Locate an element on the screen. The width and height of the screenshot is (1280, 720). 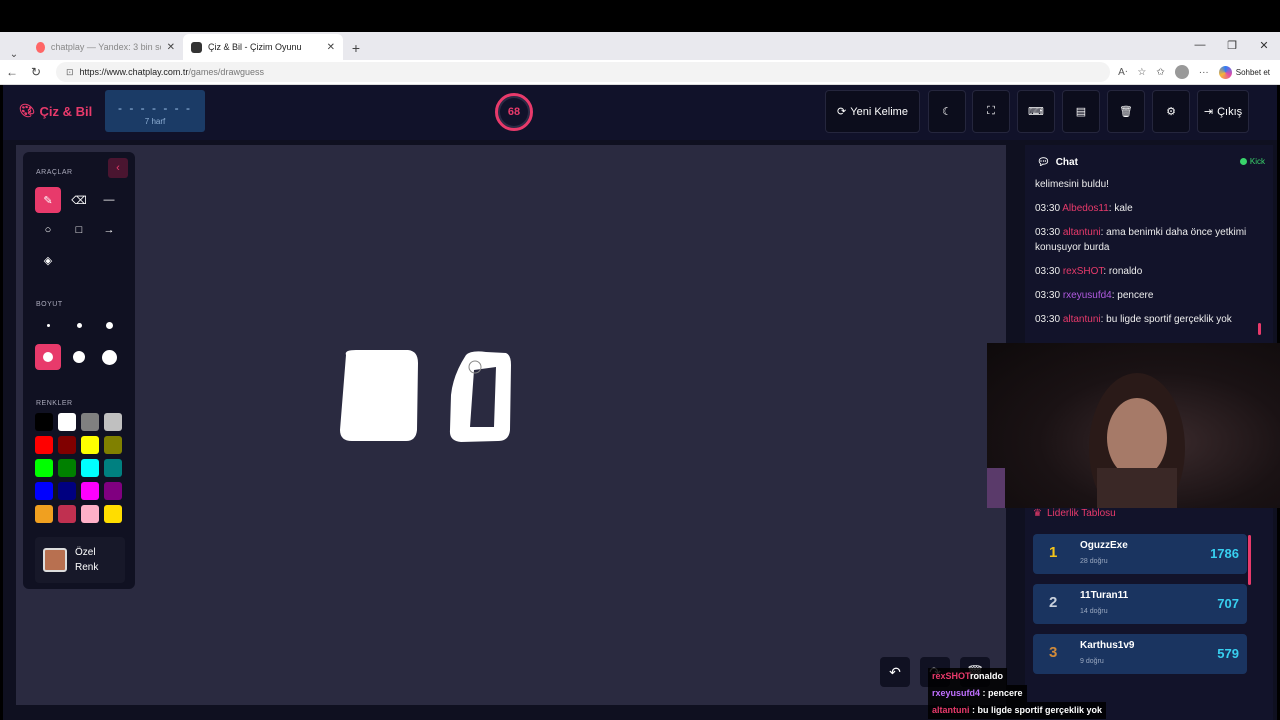
status-dot is located at coordinates (1243, 161).